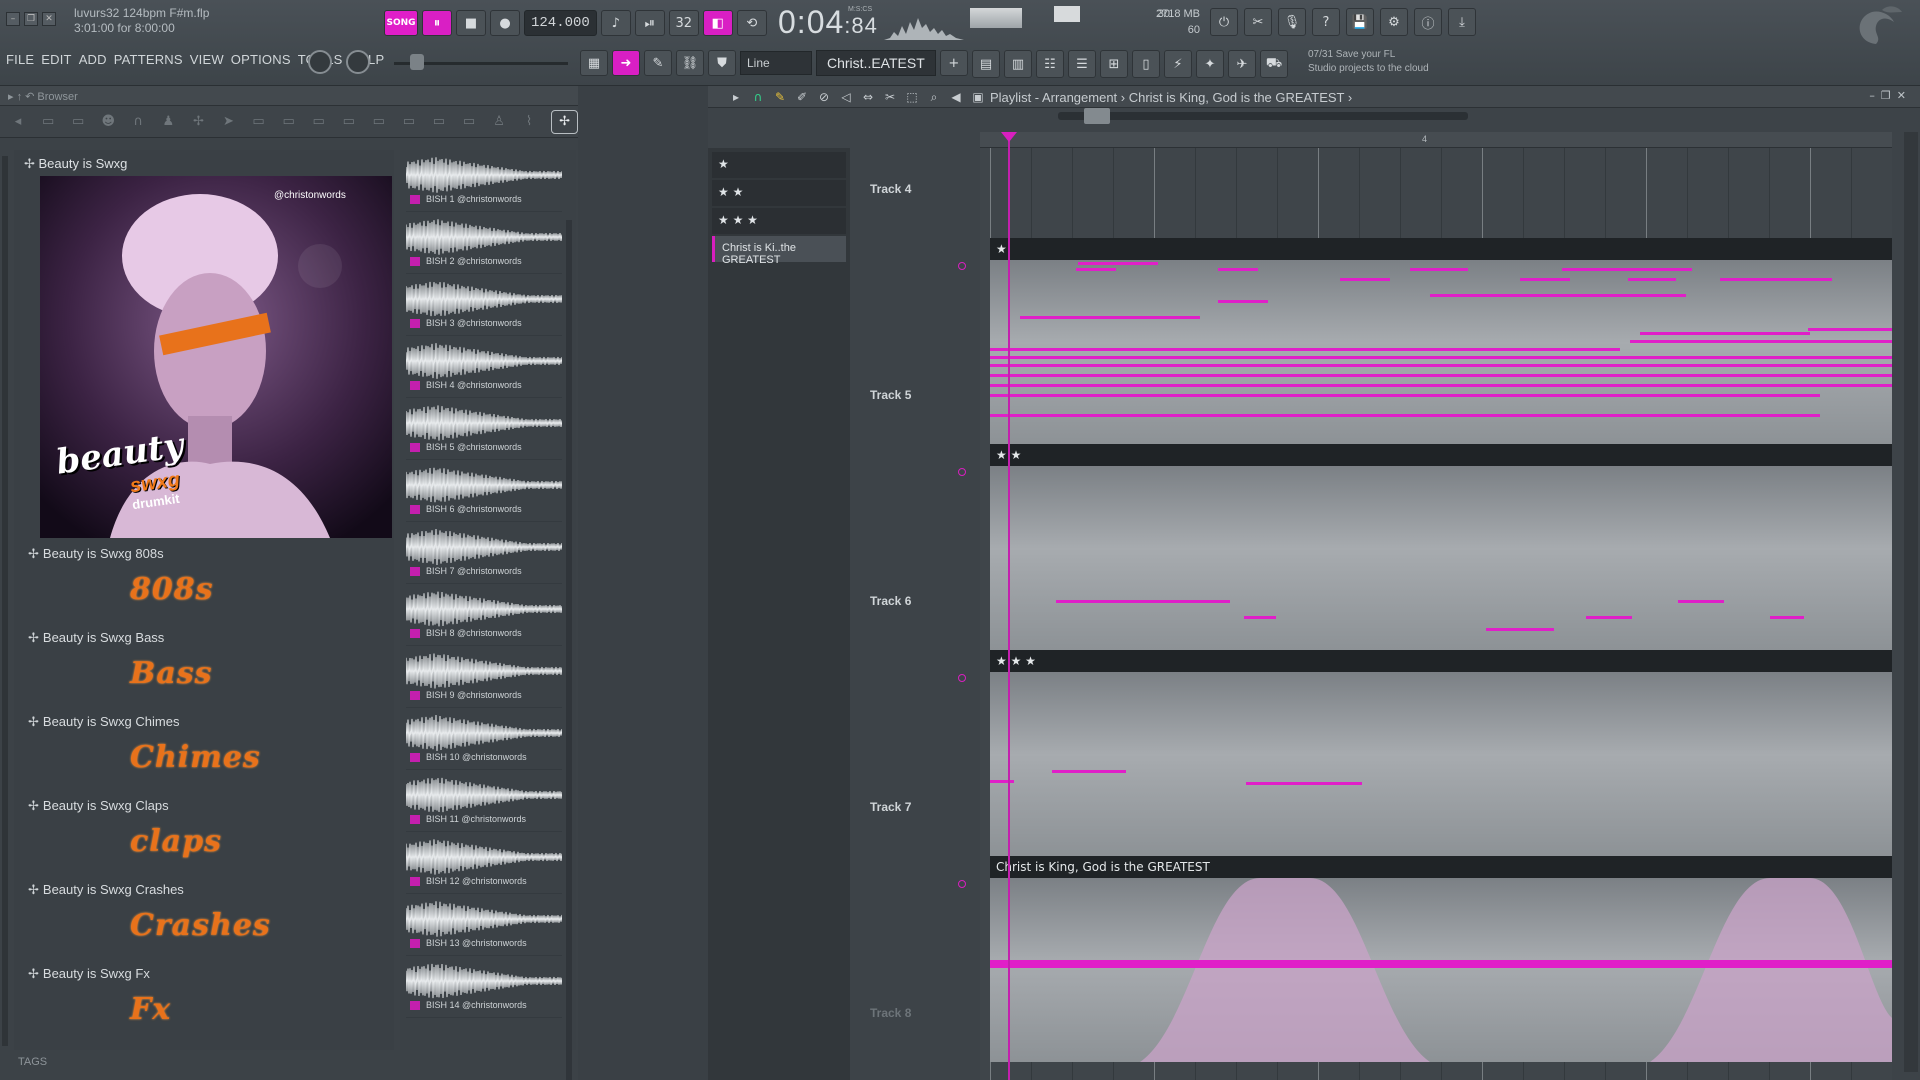 The image size is (1920, 1080). What do you see at coordinates (1146, 64) in the screenshot?
I see `file-icon: ▯` at bounding box center [1146, 64].